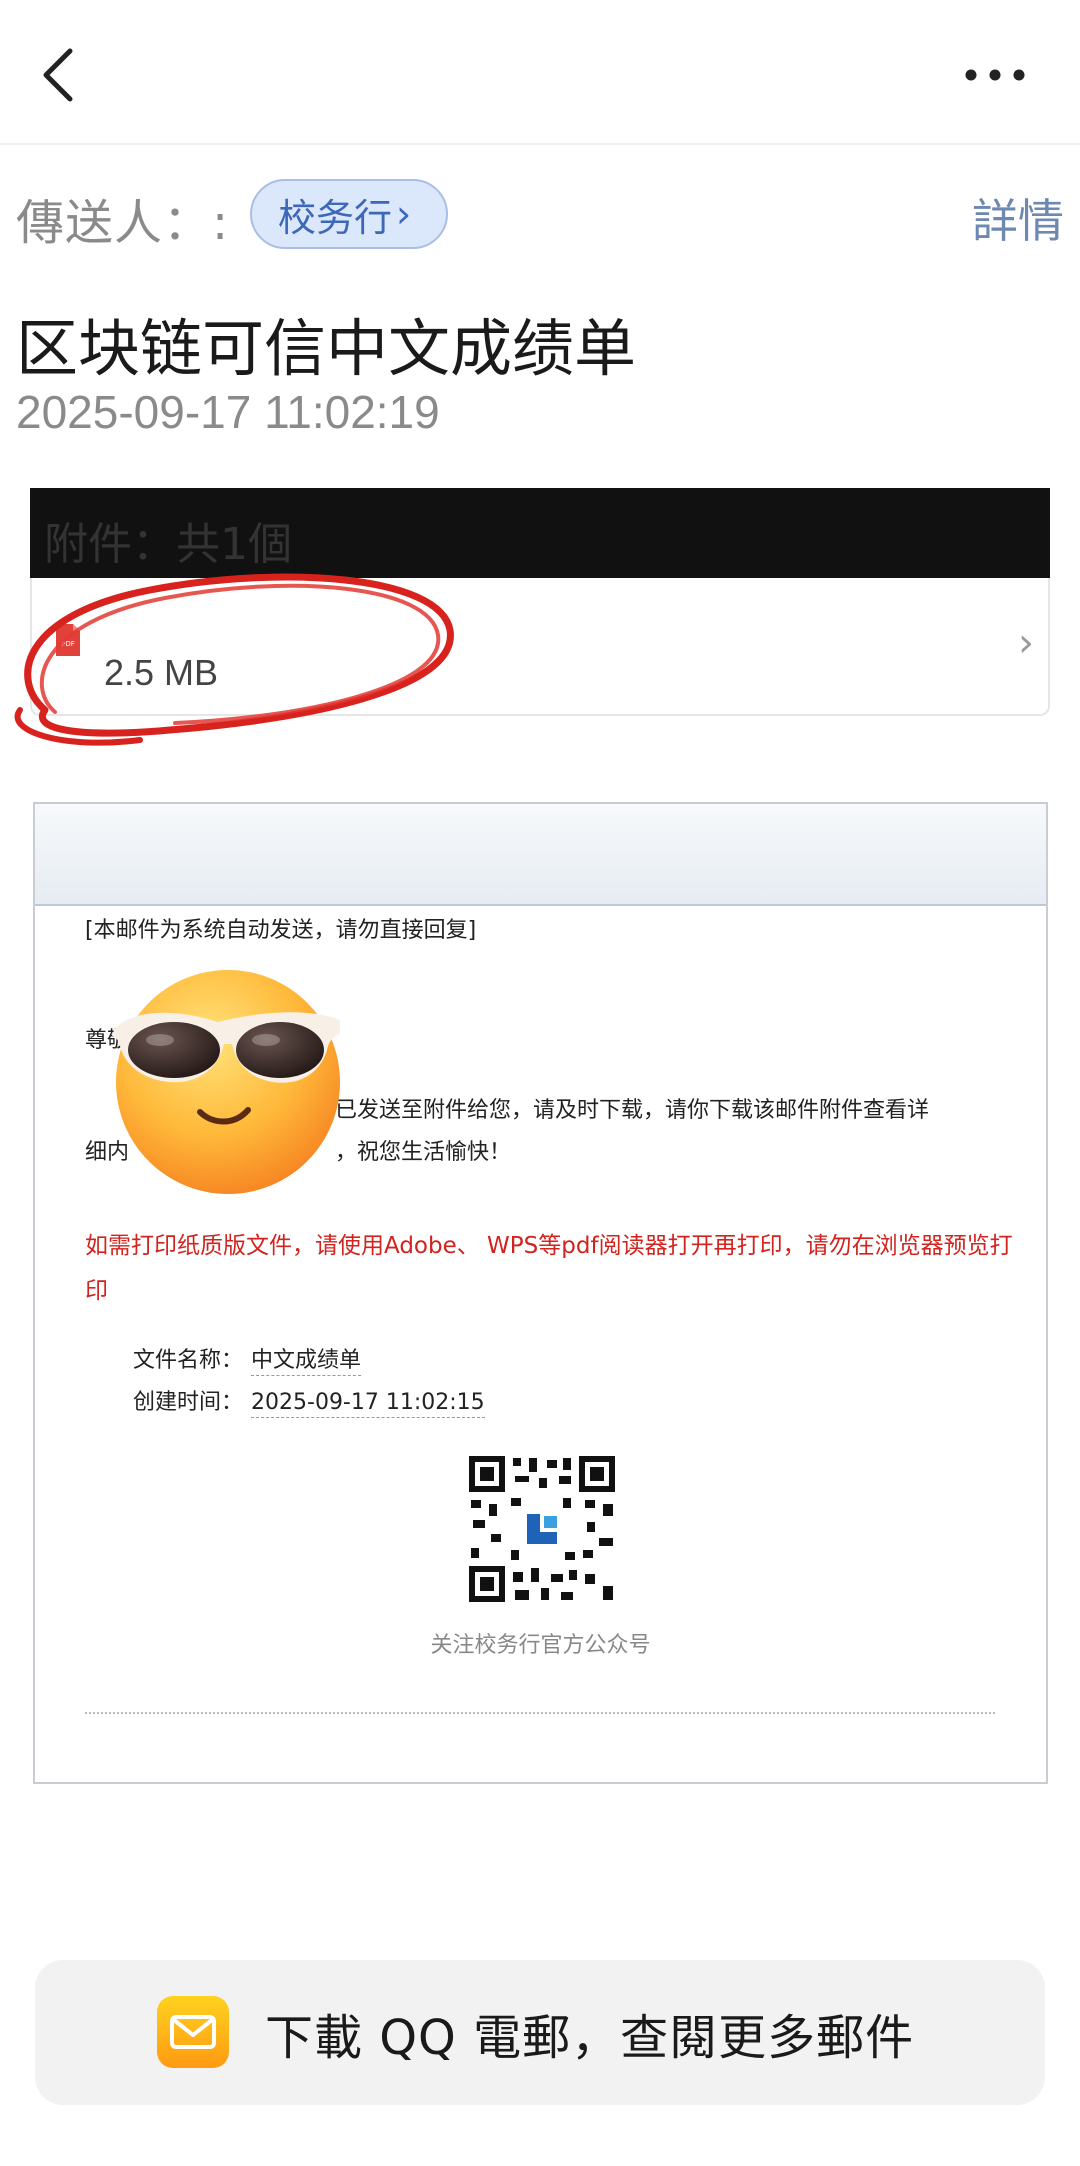 The image size is (1080, 2166). Describe the element at coordinates (540, 855) in the screenshot. I see `mail-card-header` at that location.